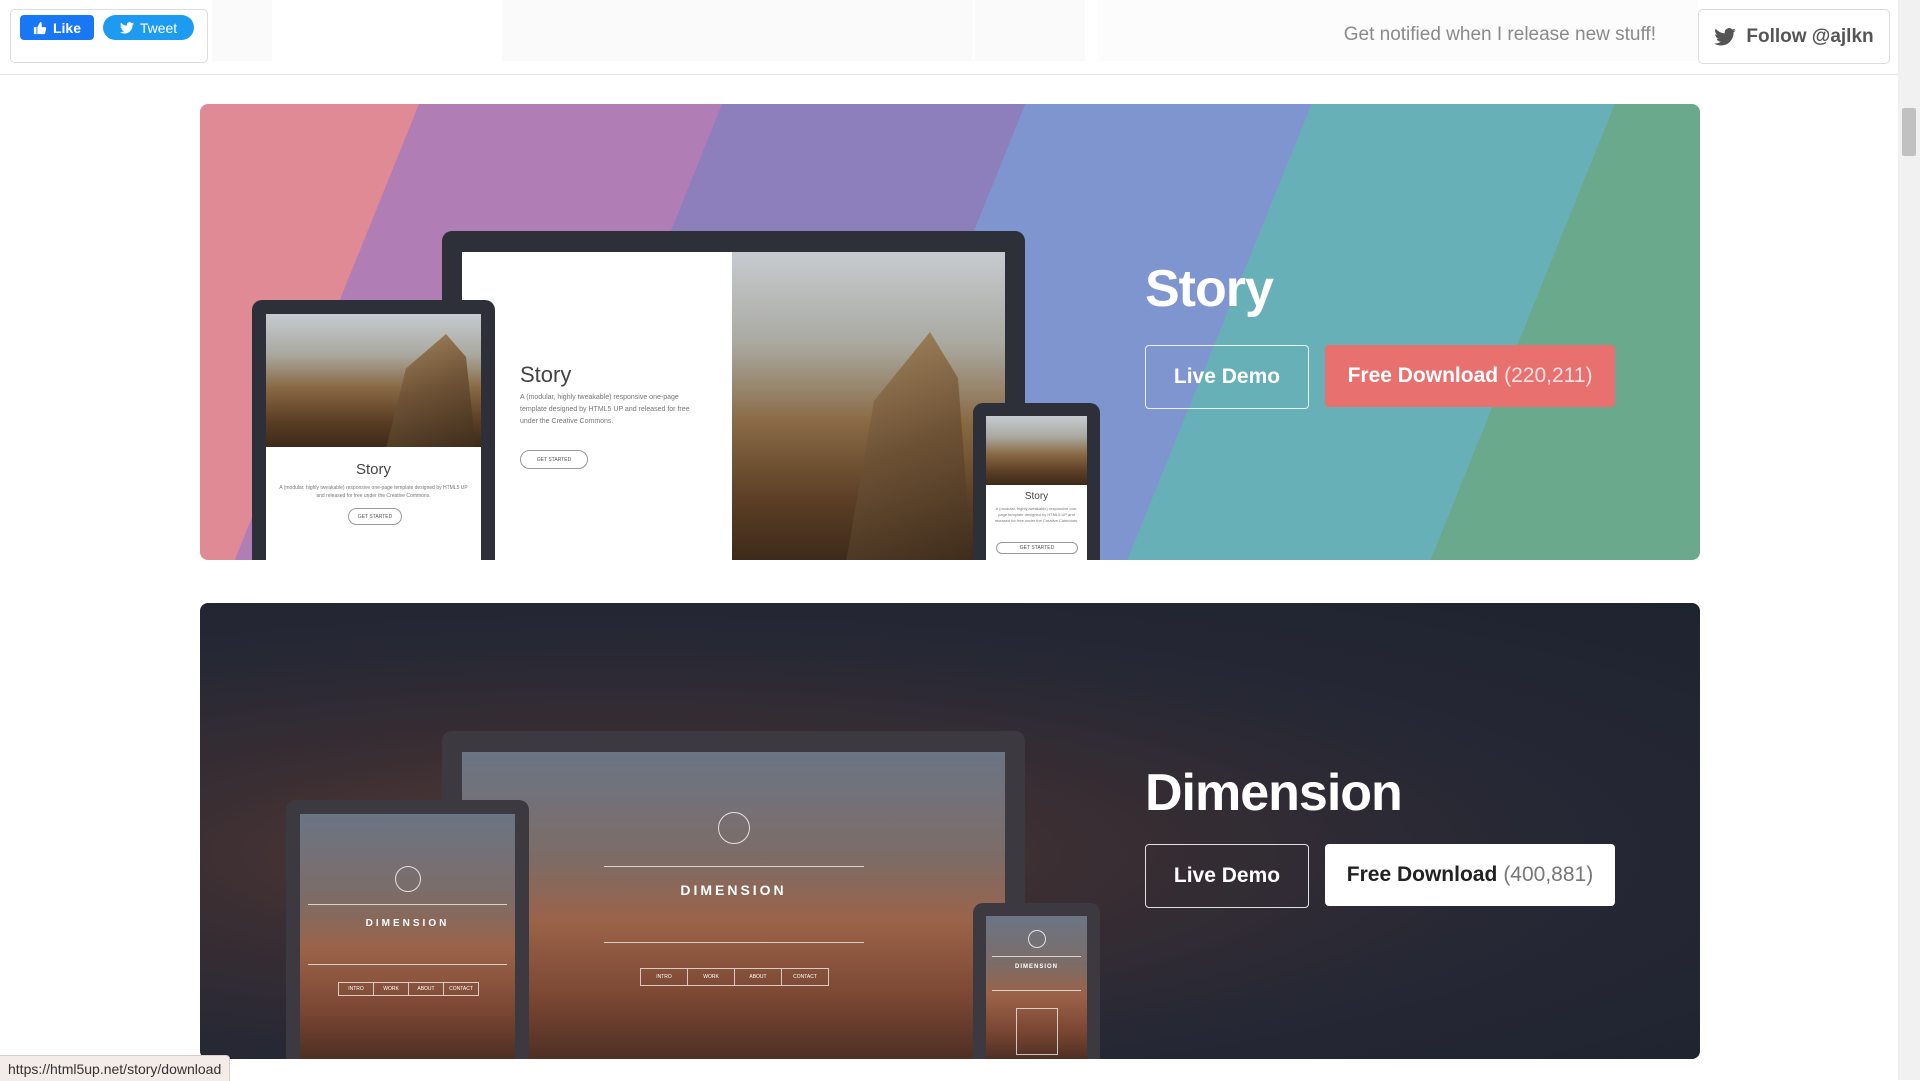 This screenshot has width=1920, height=1081. I want to click on facebook-like-label: Like, so click(66, 27).